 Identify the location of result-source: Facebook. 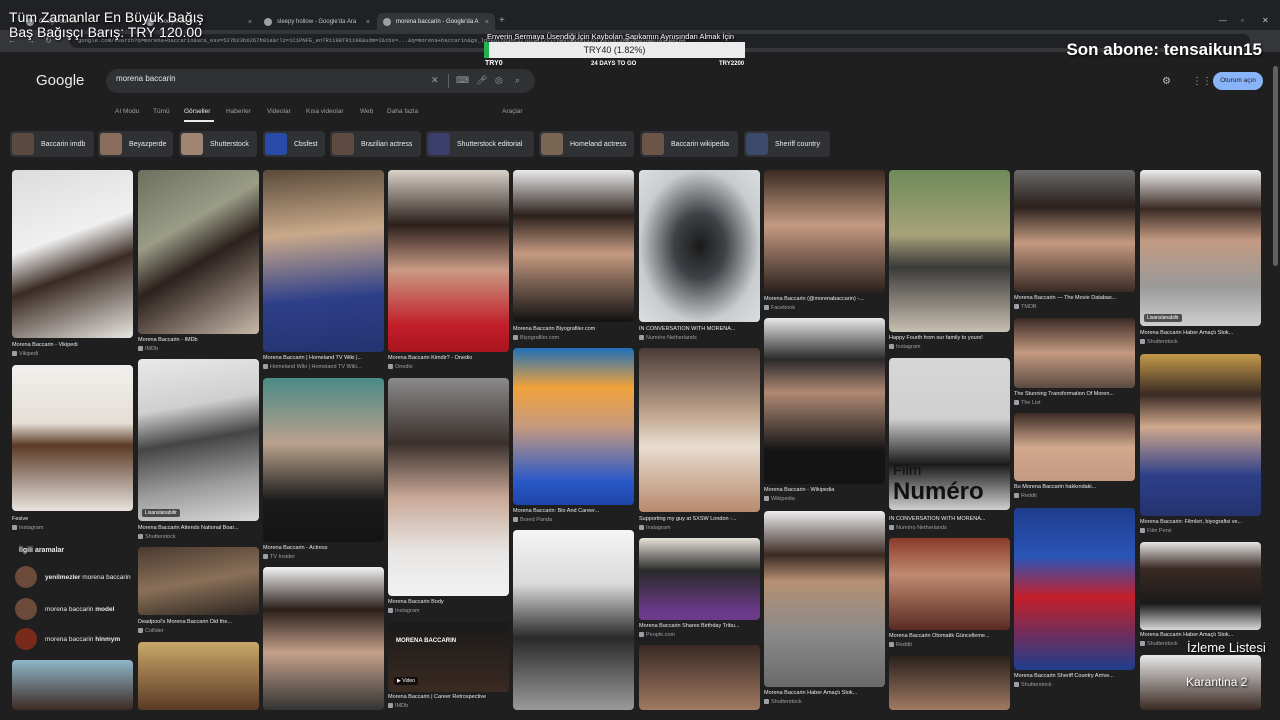
(824, 308).